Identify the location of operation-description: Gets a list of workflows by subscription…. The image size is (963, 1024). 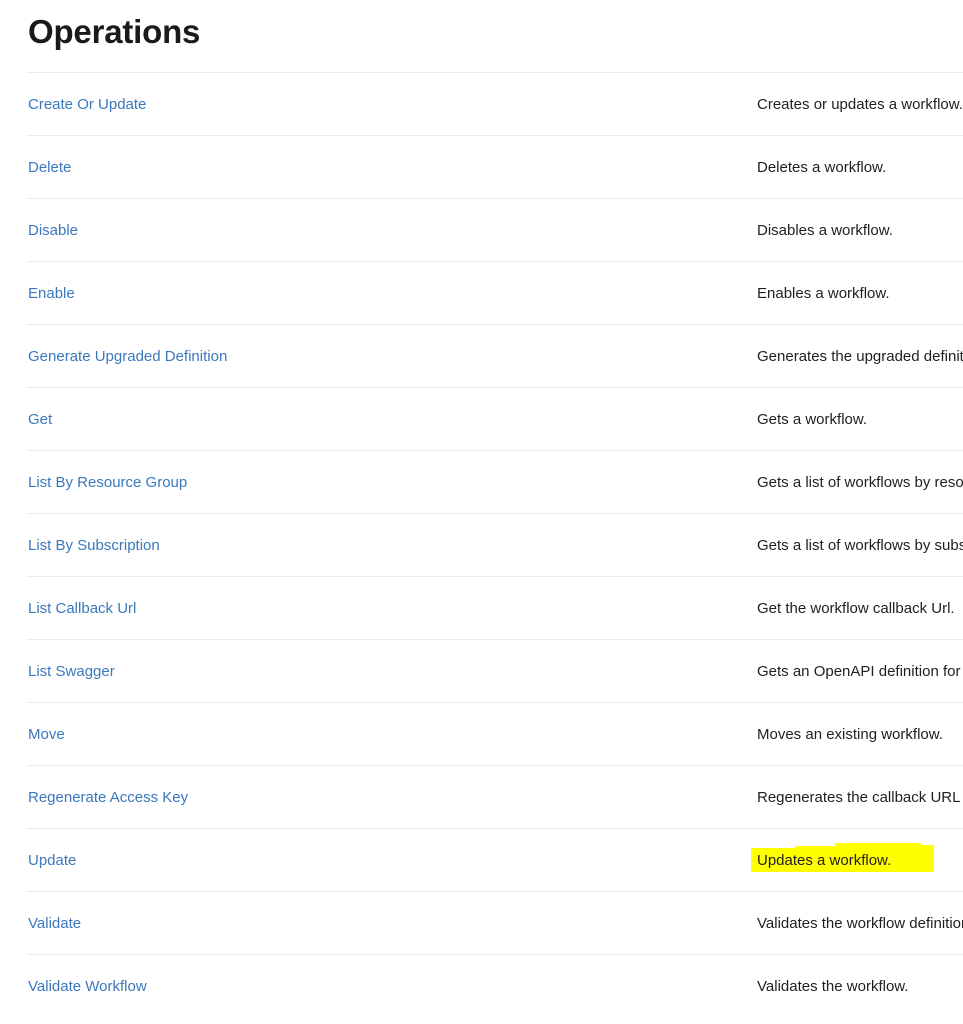
(860, 545).